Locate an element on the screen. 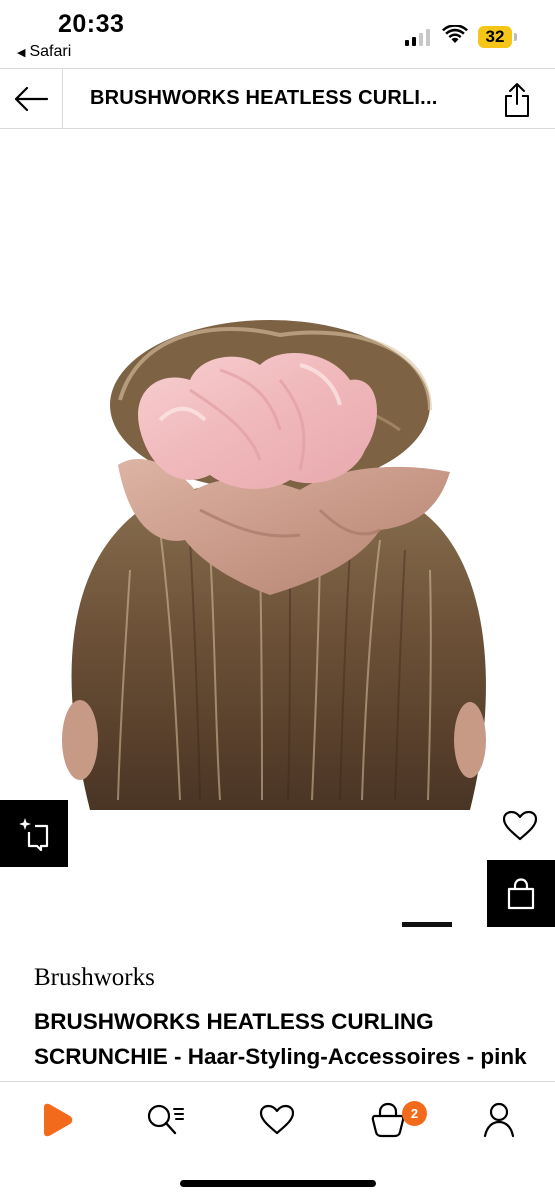  ar-try-on-icon is located at coordinates (34, 834).